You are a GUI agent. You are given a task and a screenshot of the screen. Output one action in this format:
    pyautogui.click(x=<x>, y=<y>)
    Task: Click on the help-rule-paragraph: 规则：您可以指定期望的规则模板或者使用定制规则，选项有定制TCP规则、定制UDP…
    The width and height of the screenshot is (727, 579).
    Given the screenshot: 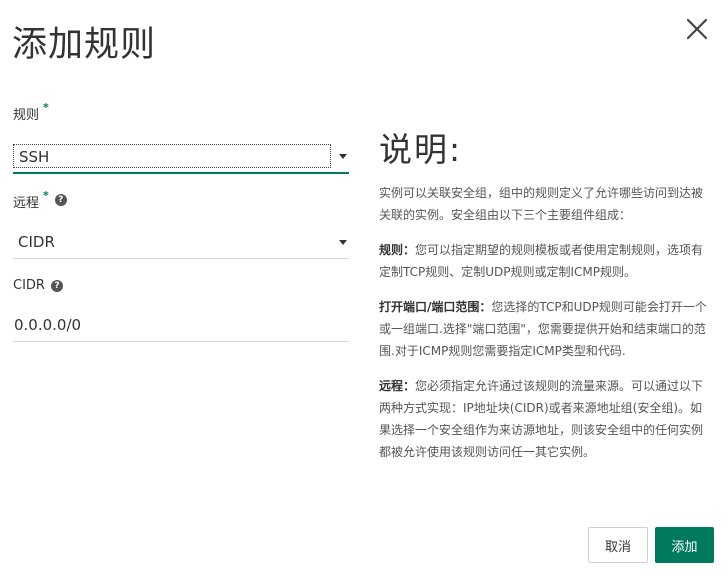 What is the action you would take?
    pyautogui.click(x=546, y=261)
    